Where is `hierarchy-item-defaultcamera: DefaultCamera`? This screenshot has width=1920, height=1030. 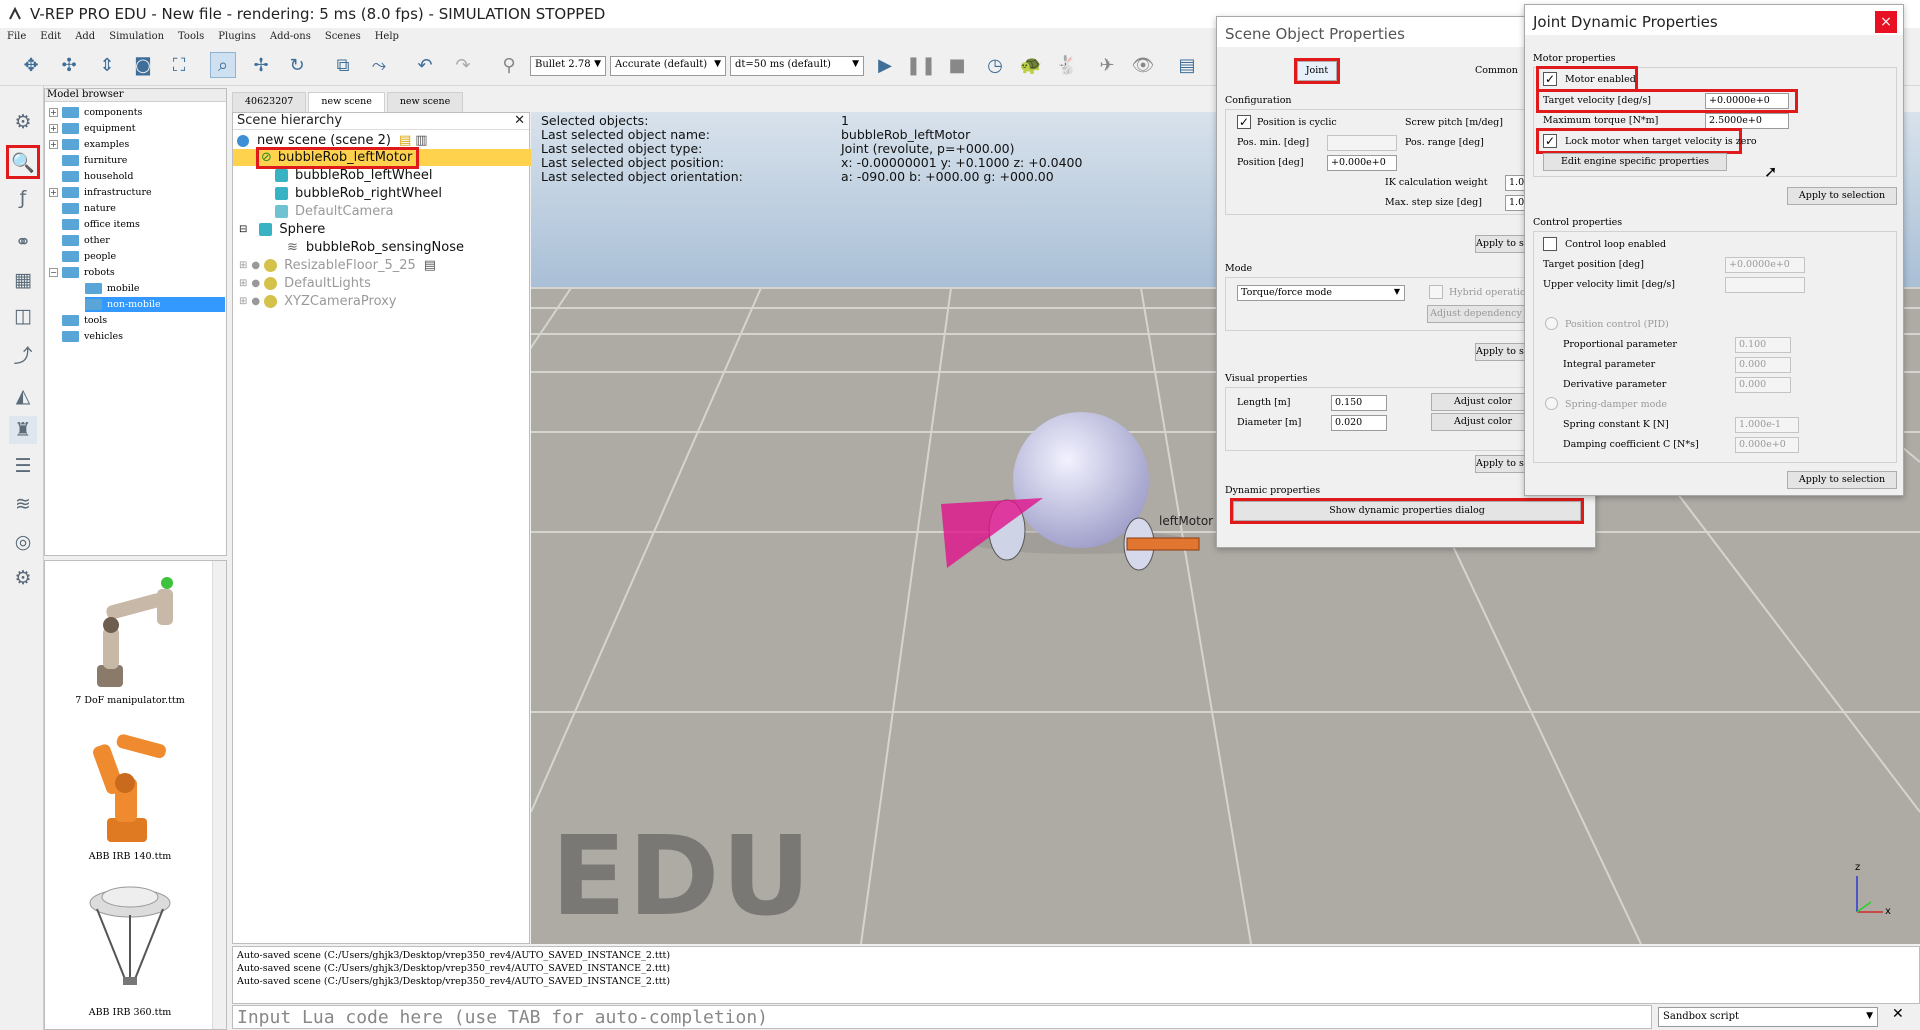 hierarchy-item-defaultcamera: DefaultCamera is located at coordinates (334, 211).